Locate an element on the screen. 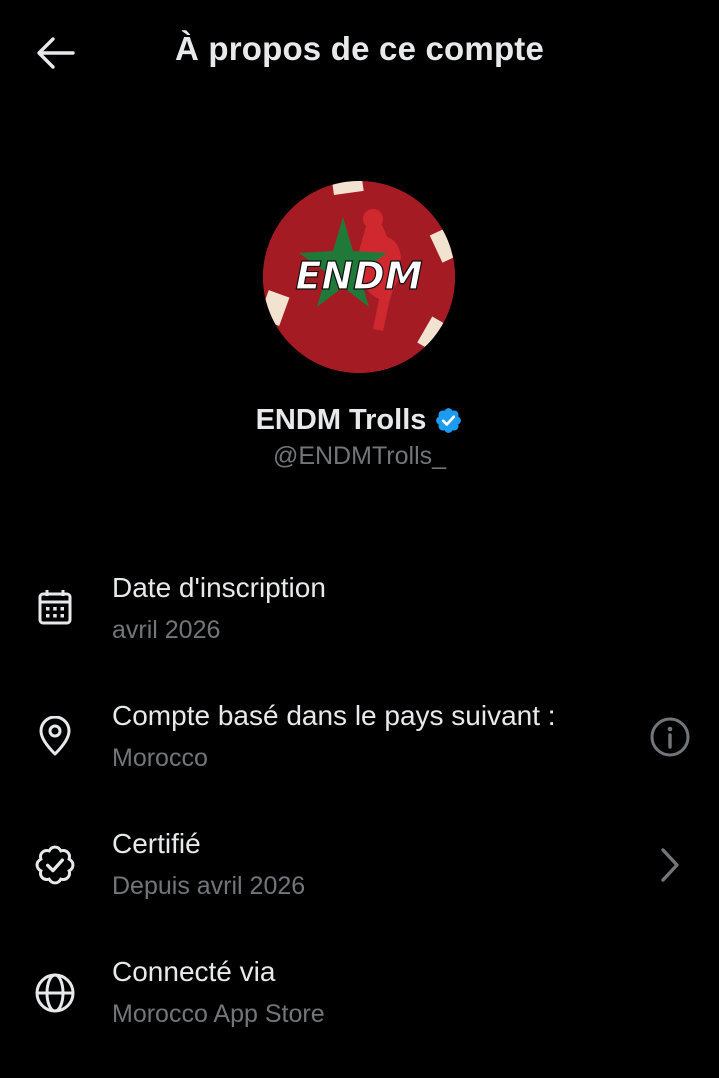  location-pin-icon is located at coordinates (55, 737).